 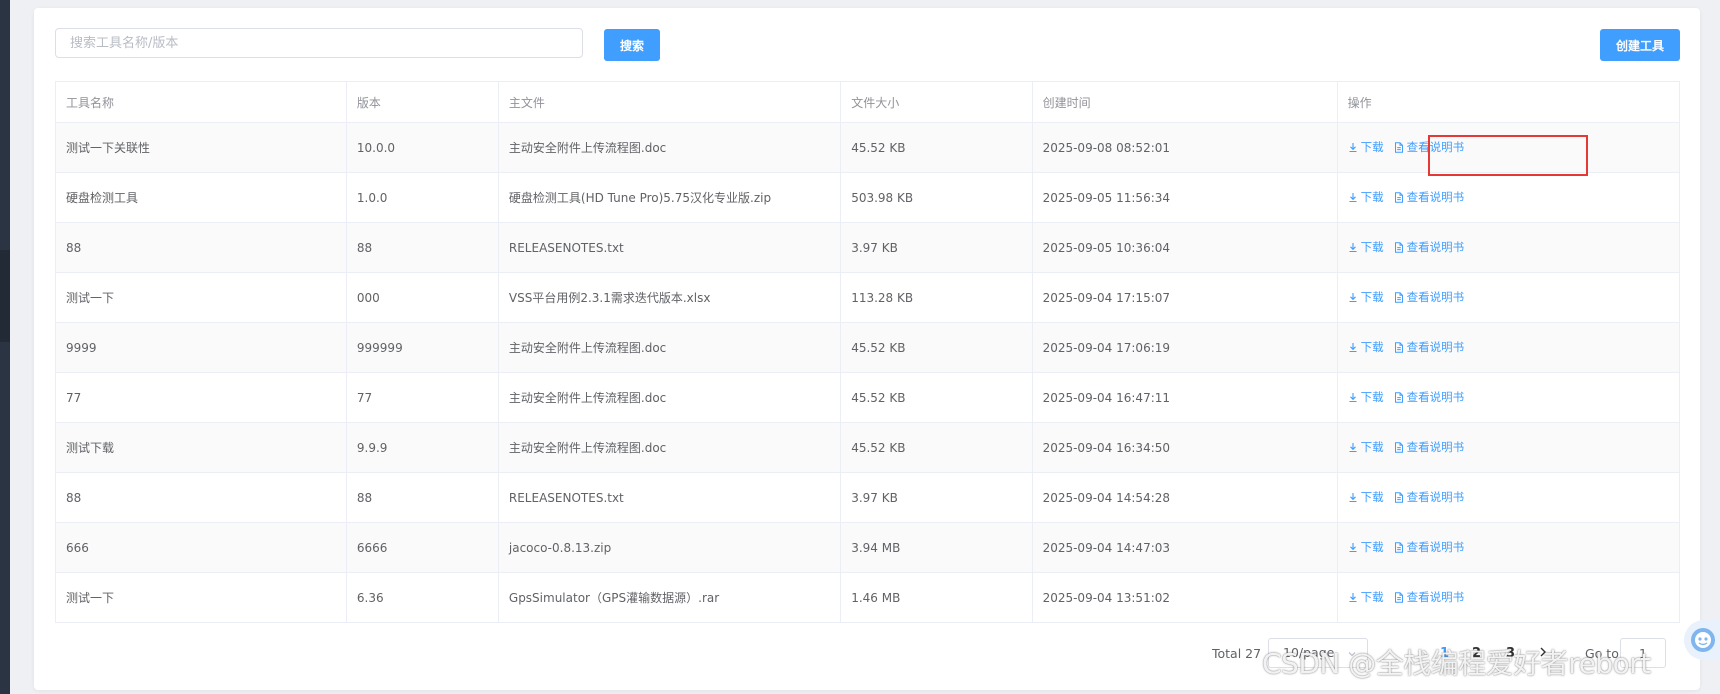 What do you see at coordinates (936, 547) in the screenshot?
I see `cell-size: 3.94 MB` at bounding box center [936, 547].